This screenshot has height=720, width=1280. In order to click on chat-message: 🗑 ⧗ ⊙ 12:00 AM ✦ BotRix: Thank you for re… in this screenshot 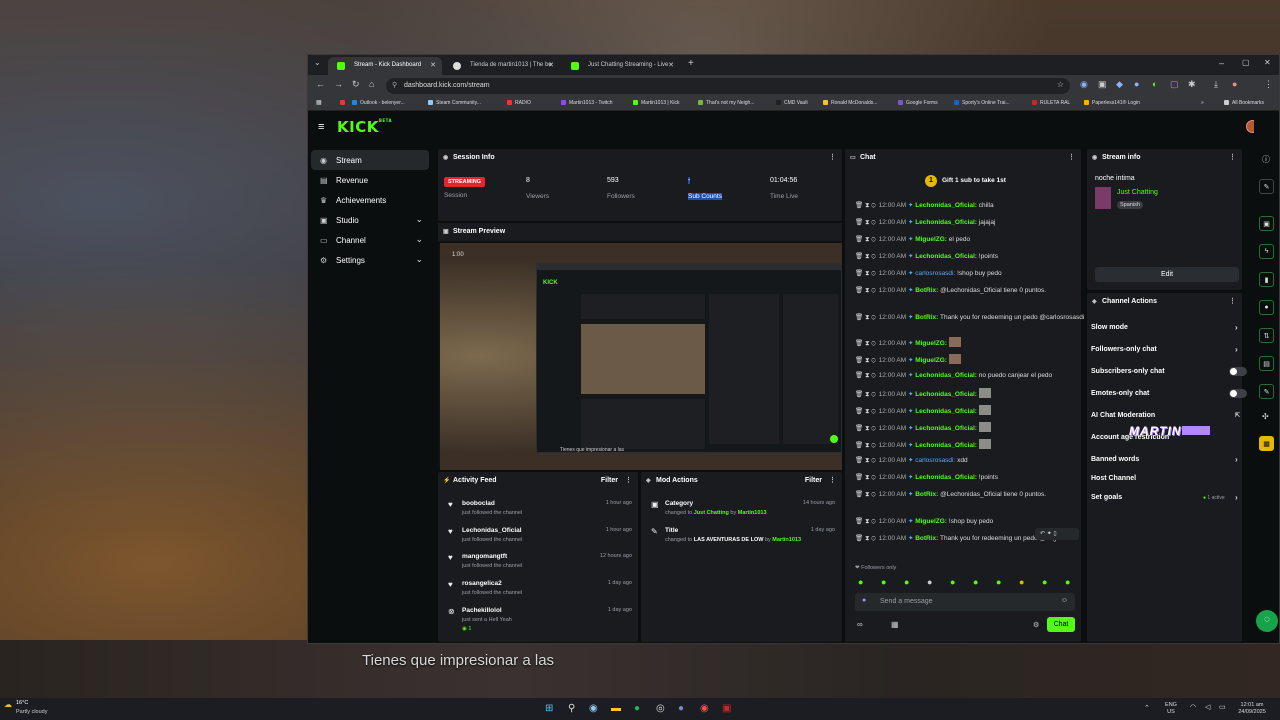, I will do `click(971, 318)`.